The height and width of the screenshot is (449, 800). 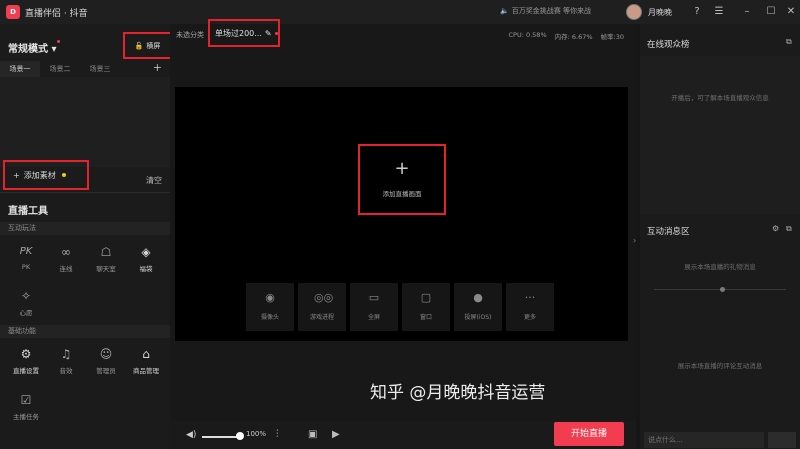 I want to click on plus-icon: +, so click(x=16, y=175).